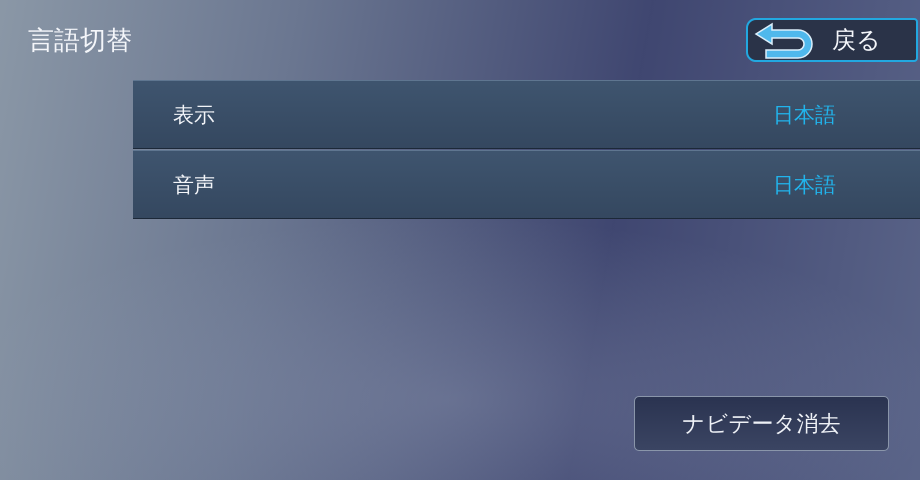 The height and width of the screenshot is (480, 920). What do you see at coordinates (194, 115) in the screenshot?
I see `setting-label: 表示` at bounding box center [194, 115].